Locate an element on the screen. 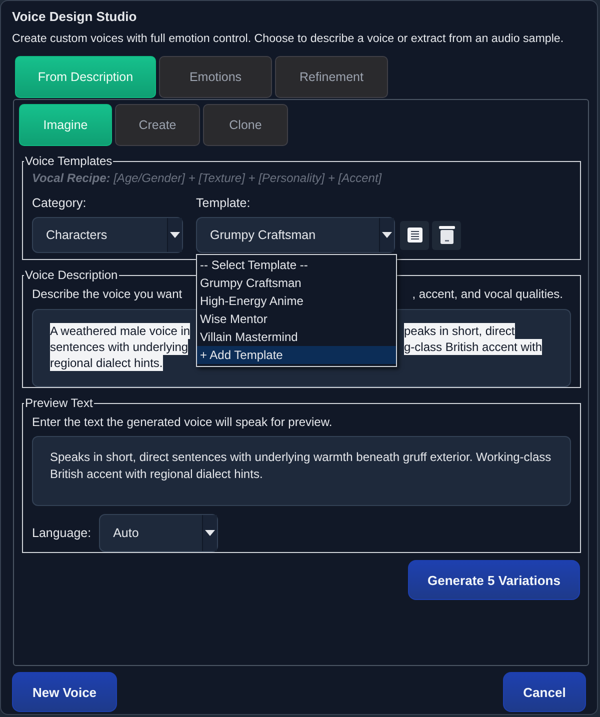  description-hint: , accent, and vocal qualities. is located at coordinates (487, 294).